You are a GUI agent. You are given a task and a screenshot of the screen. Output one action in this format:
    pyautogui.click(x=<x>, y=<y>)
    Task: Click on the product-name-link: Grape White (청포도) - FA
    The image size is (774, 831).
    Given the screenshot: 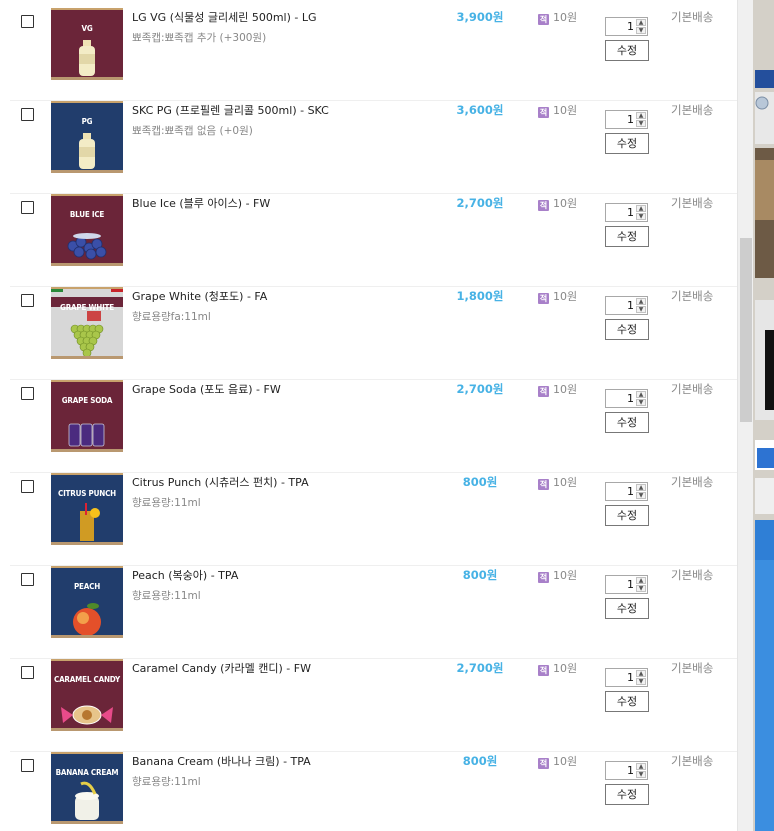 What is the action you would take?
    pyautogui.click(x=199, y=296)
    